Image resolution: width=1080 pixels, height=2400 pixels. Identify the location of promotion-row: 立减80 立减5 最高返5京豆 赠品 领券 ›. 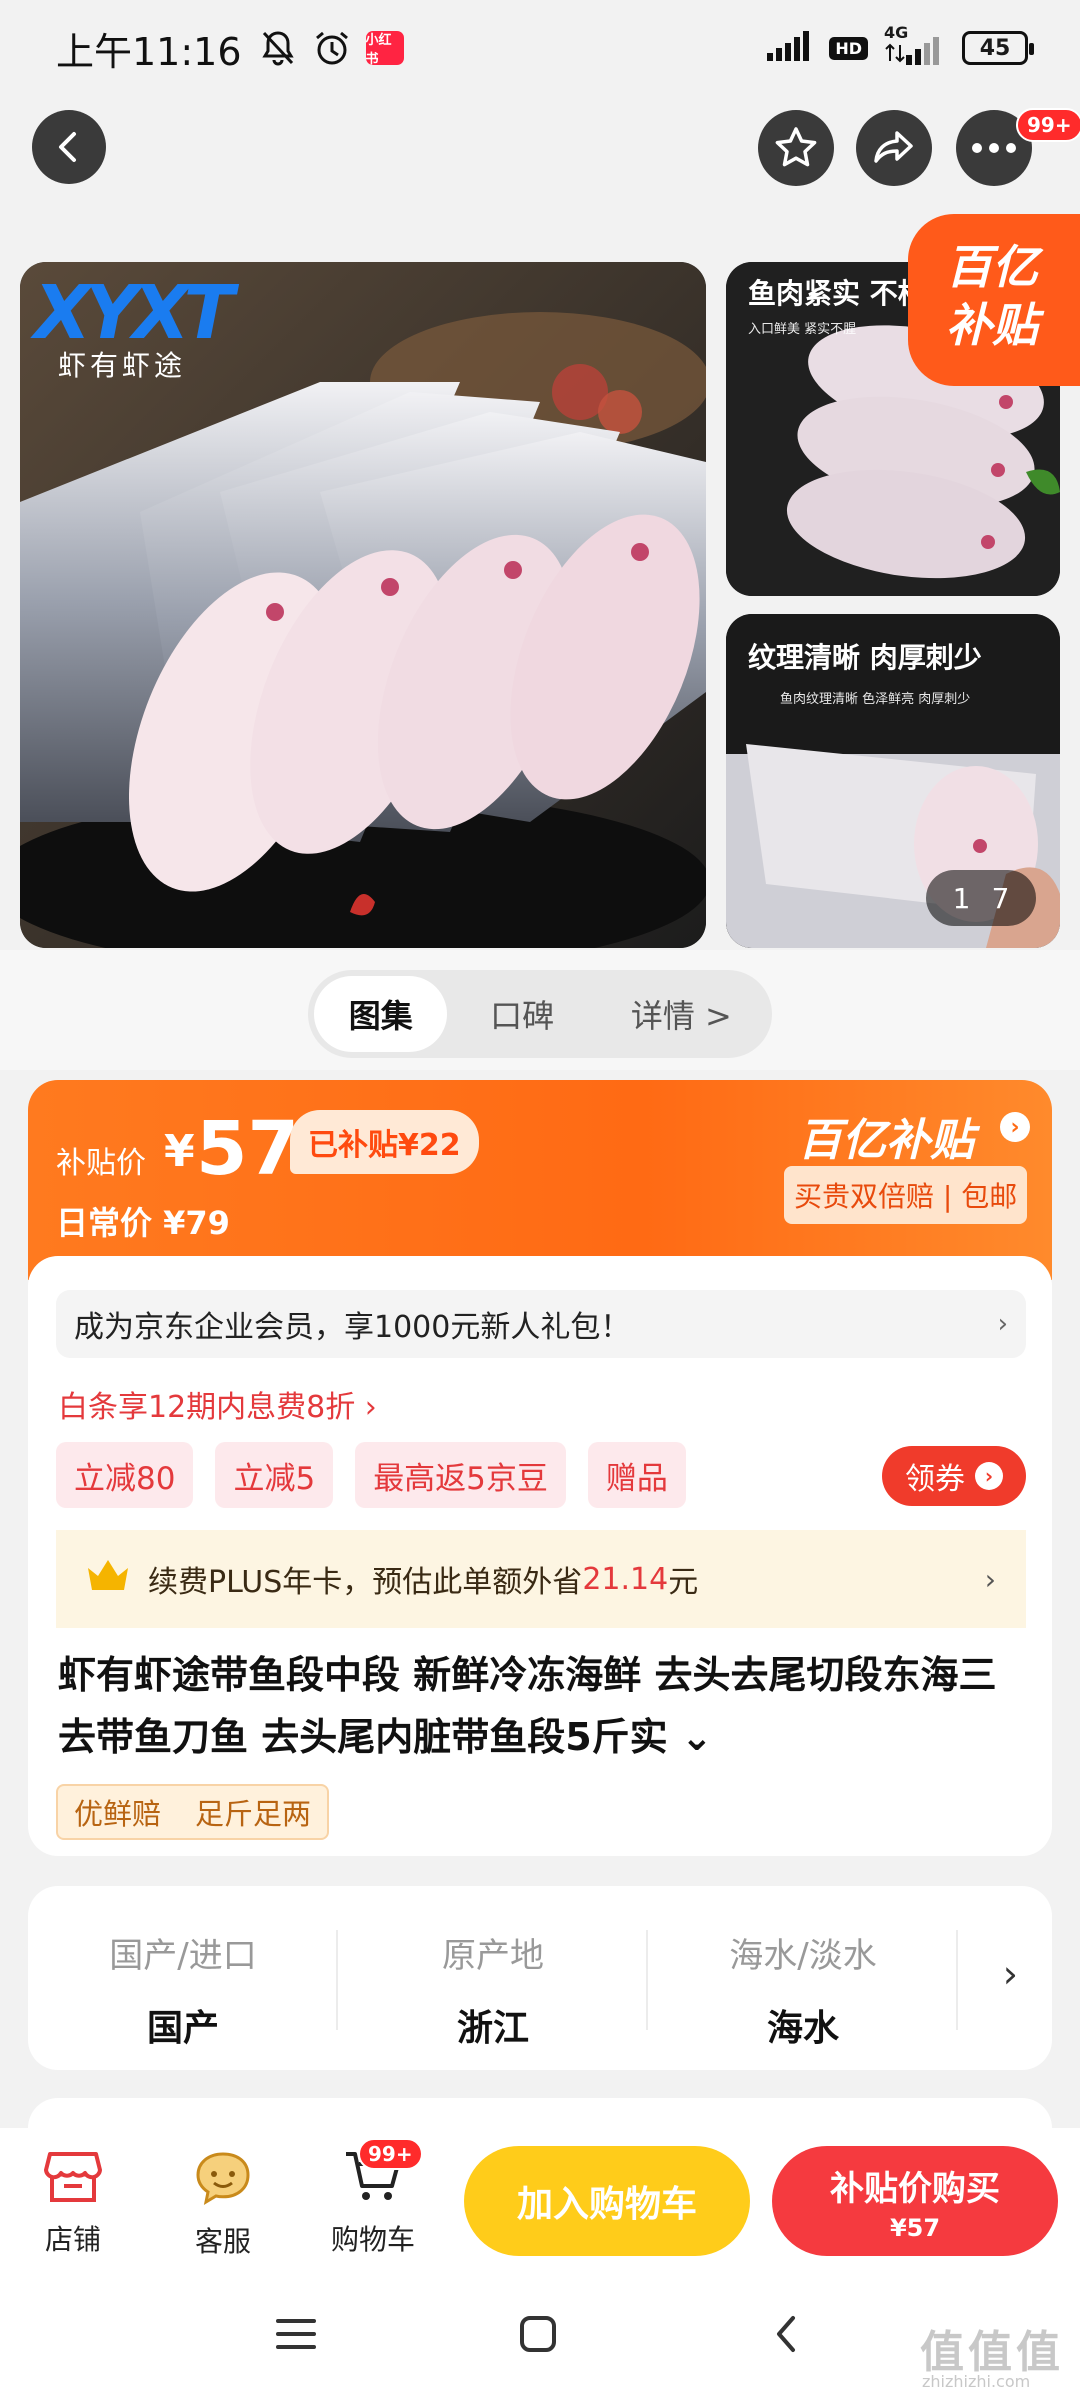
(541, 1475).